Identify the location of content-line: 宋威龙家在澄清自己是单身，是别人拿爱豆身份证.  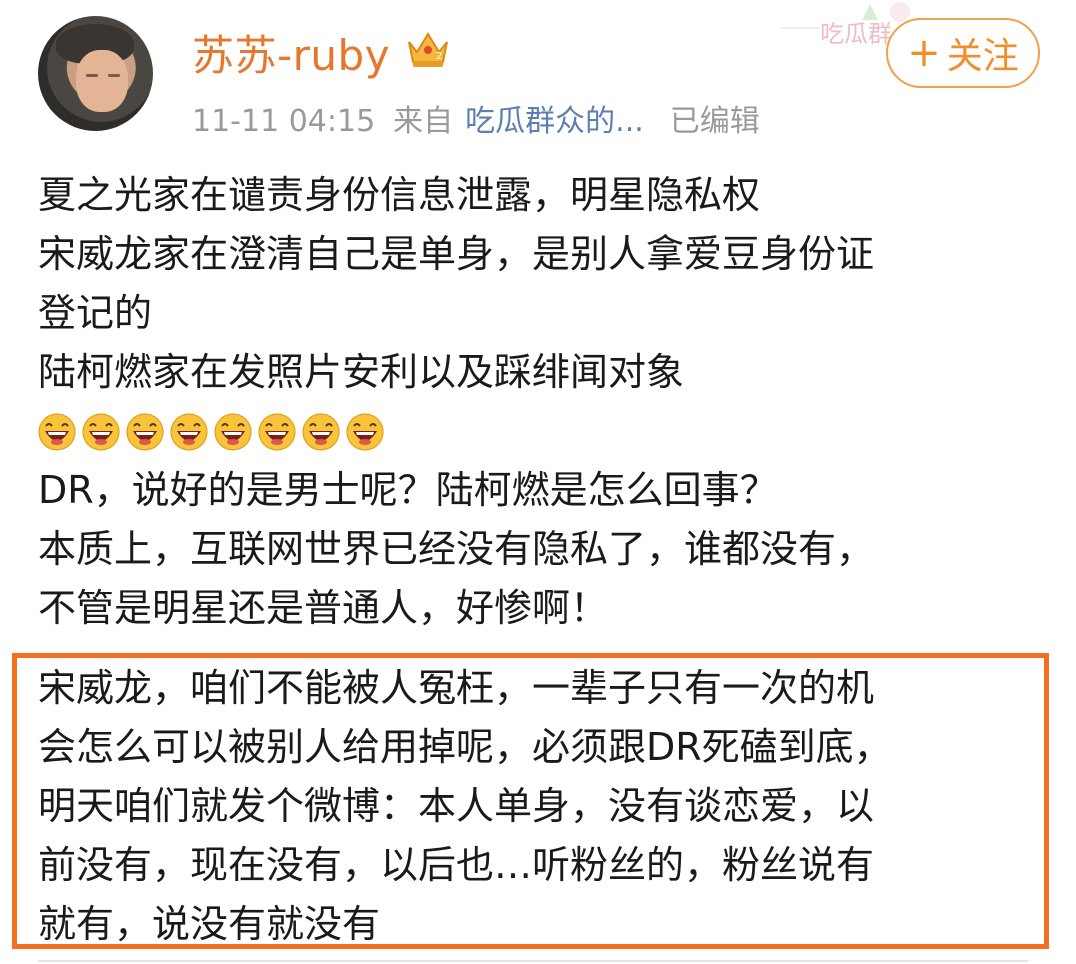
(456, 254).